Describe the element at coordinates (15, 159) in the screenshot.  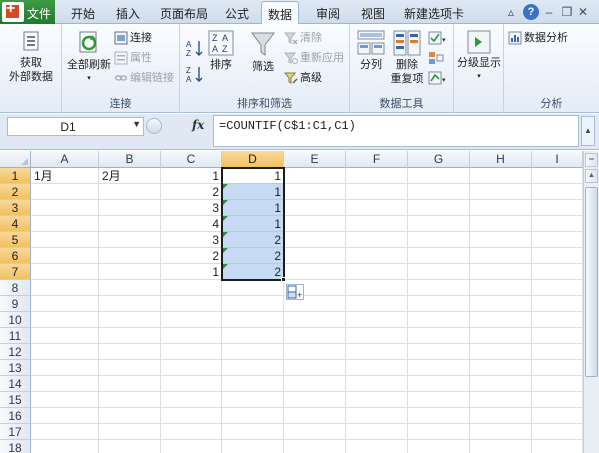
I see `select-all-button` at that location.